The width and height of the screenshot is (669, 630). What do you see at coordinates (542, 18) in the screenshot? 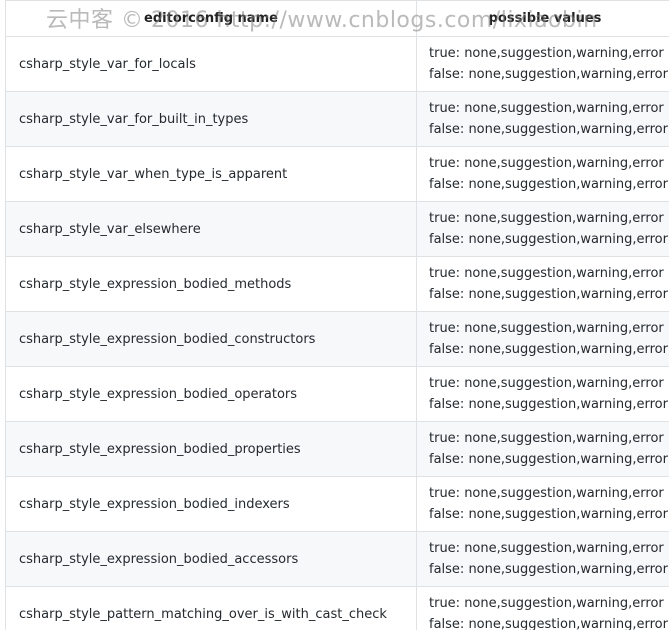
I see `header-possible-values: possible values` at bounding box center [542, 18].